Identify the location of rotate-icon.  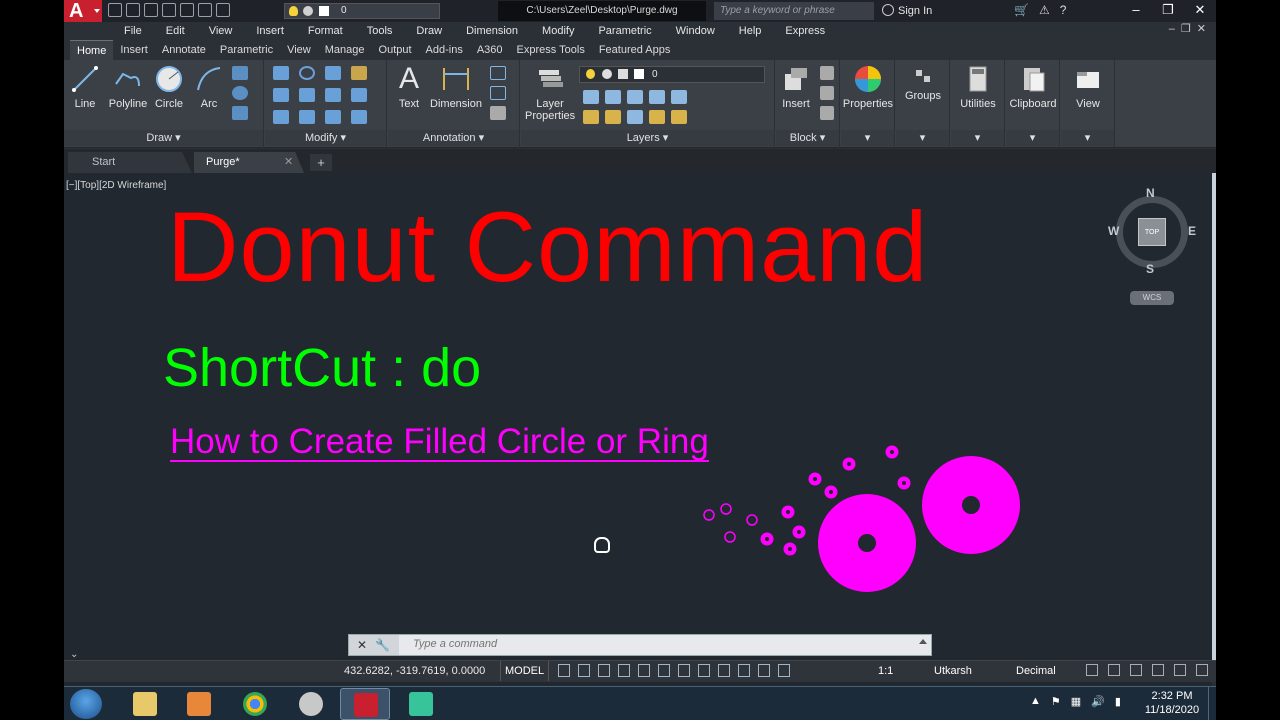
(307, 73).